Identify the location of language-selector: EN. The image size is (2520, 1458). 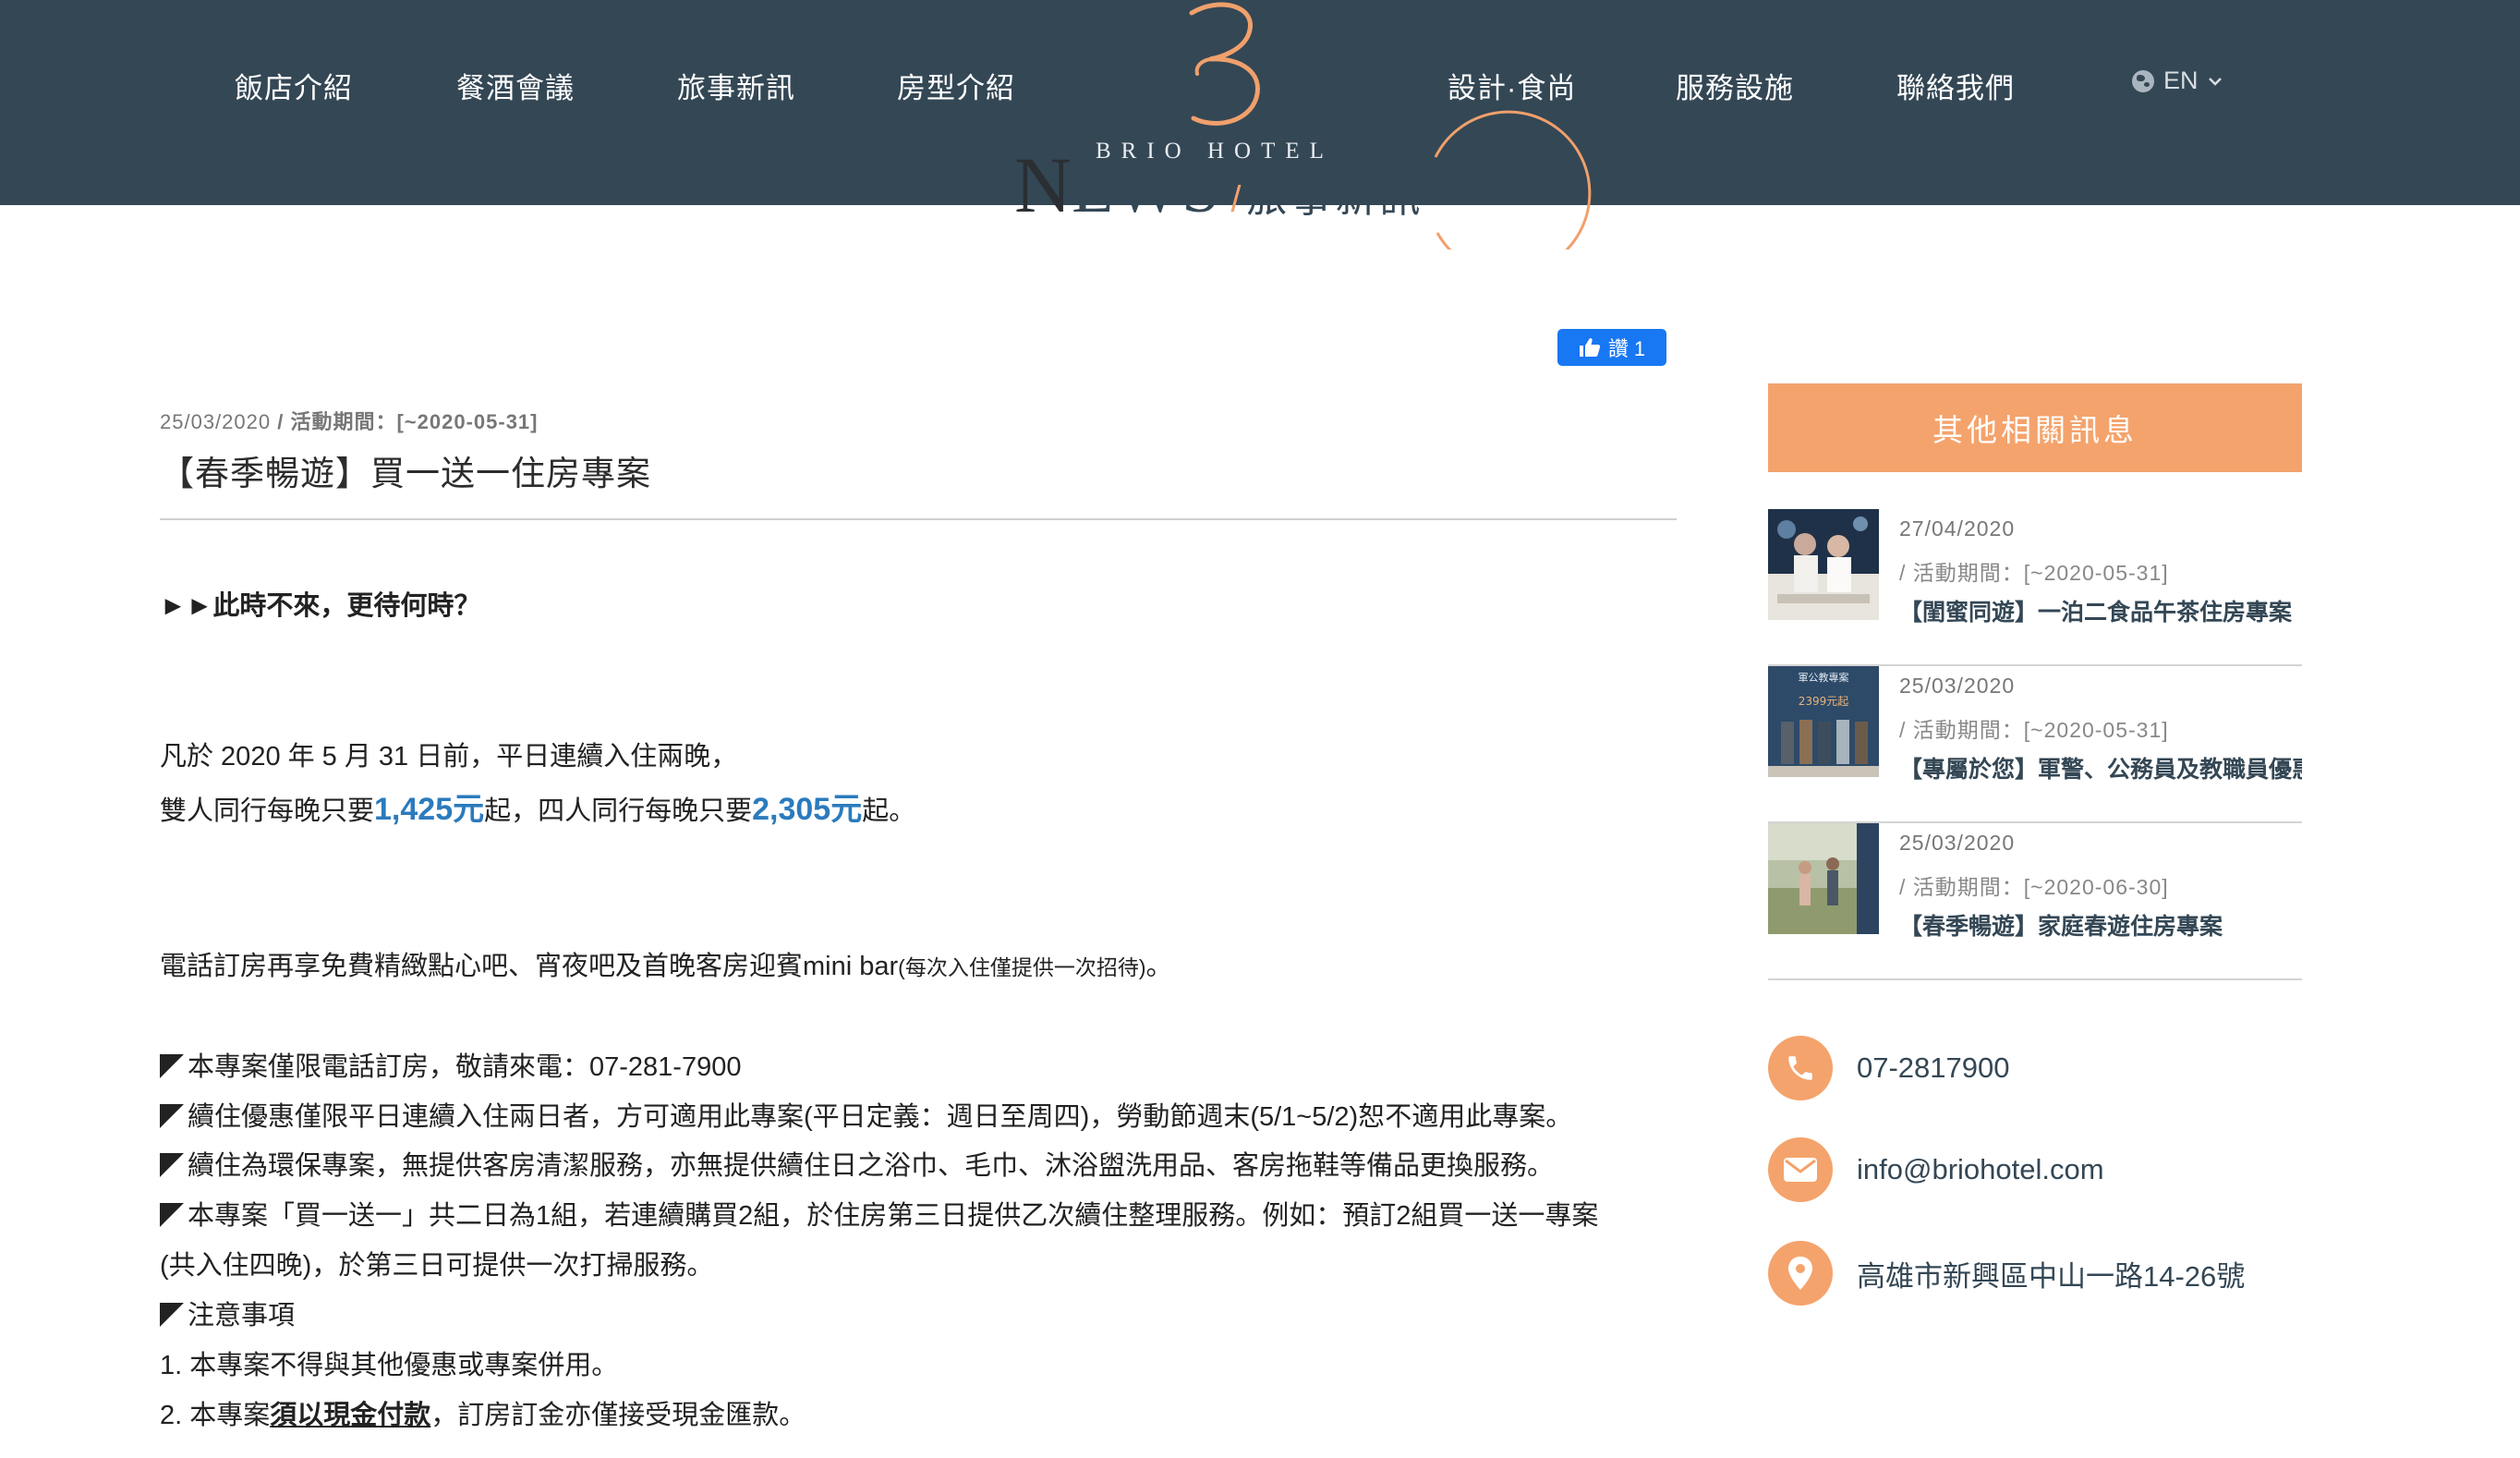
(2177, 81).